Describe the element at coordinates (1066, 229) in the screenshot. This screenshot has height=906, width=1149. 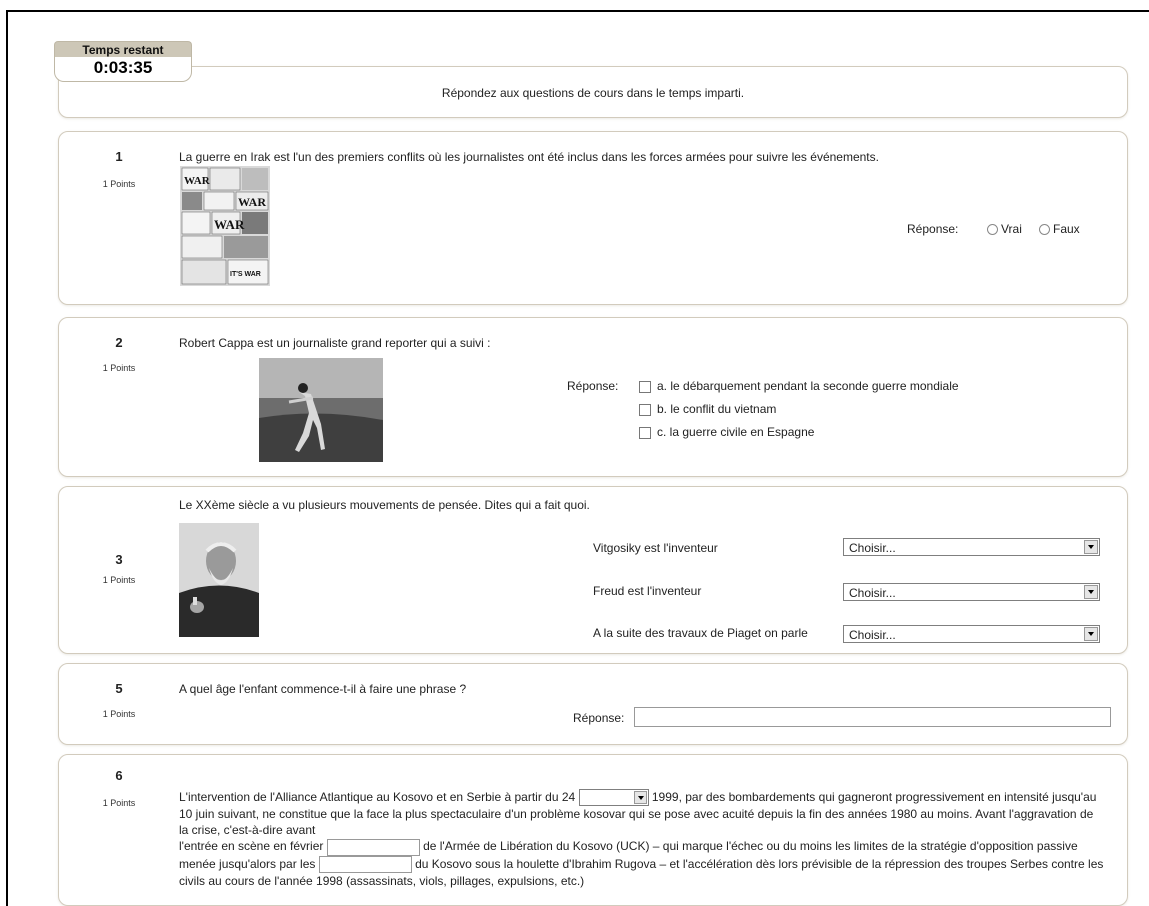
I see `option-label: Faux` at that location.